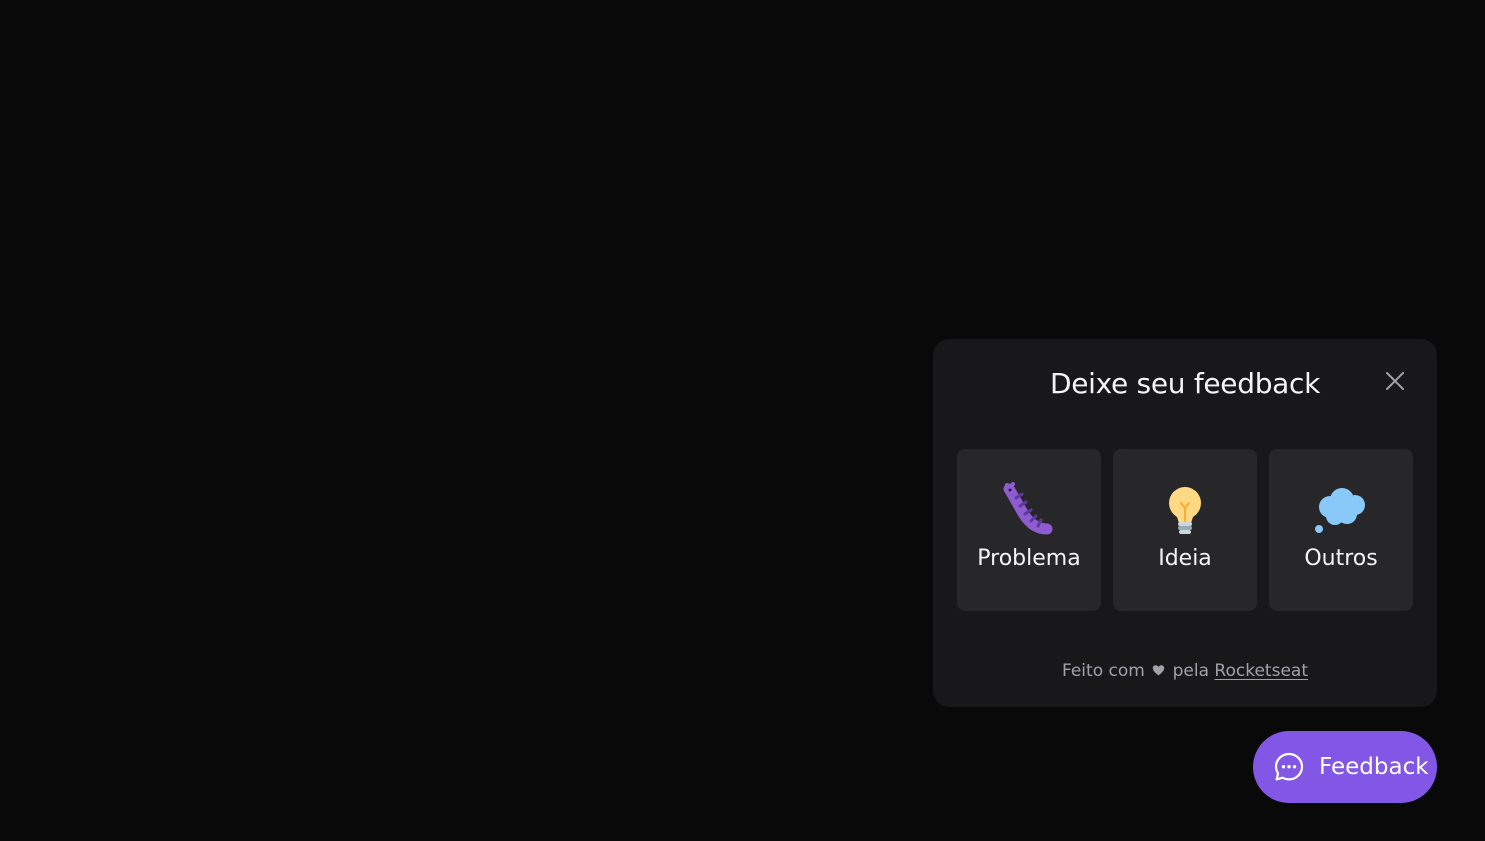  What do you see at coordinates (1341, 558) in the screenshot?
I see `option-label: Outros` at bounding box center [1341, 558].